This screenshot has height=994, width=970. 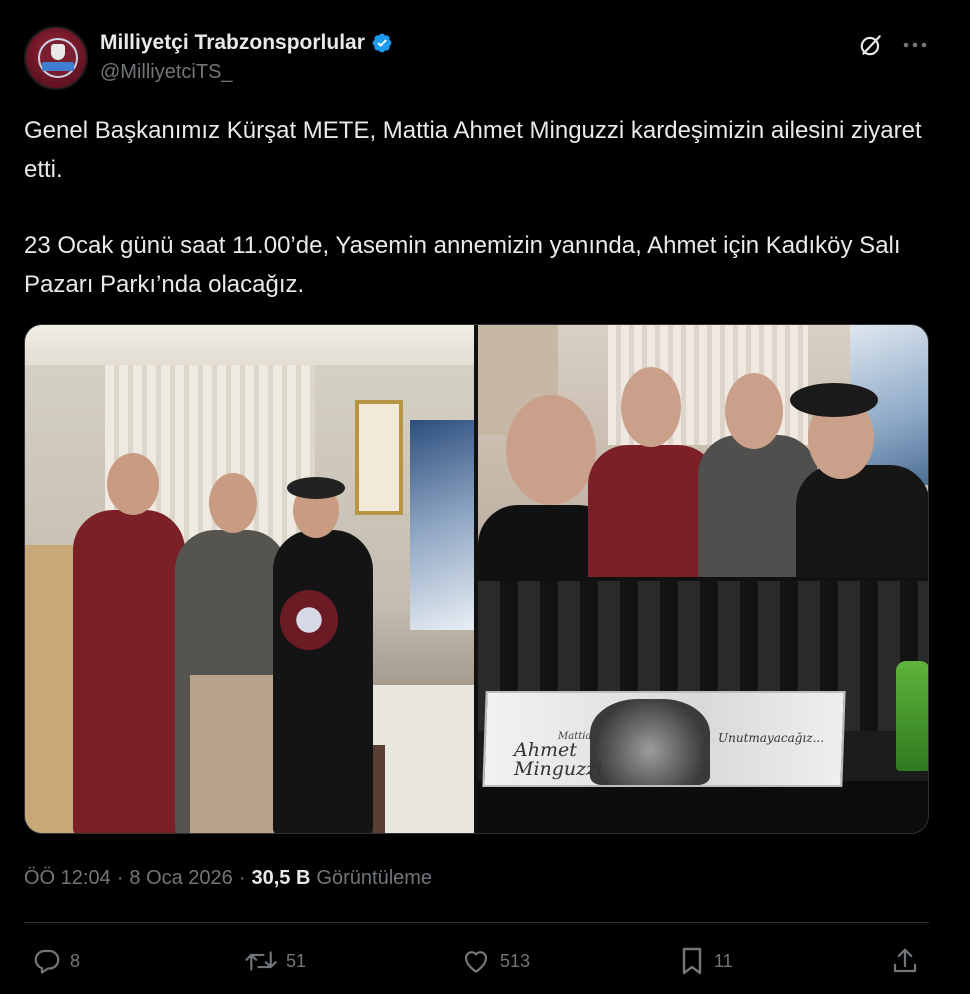 I want to click on share-icon, so click(x=905, y=960).